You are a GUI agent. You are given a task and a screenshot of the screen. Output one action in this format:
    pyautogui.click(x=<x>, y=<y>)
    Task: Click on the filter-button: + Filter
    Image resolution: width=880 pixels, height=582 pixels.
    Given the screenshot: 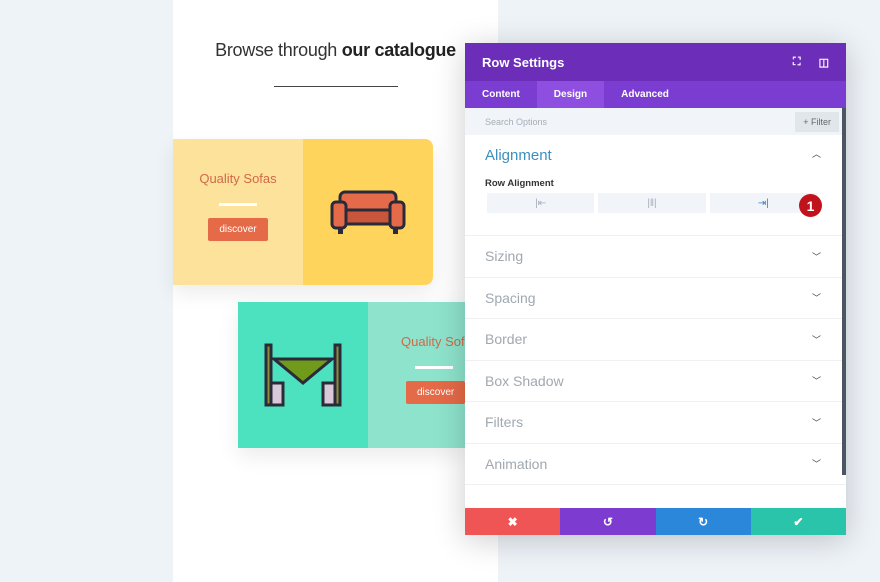 What is the action you would take?
    pyautogui.click(x=817, y=121)
    